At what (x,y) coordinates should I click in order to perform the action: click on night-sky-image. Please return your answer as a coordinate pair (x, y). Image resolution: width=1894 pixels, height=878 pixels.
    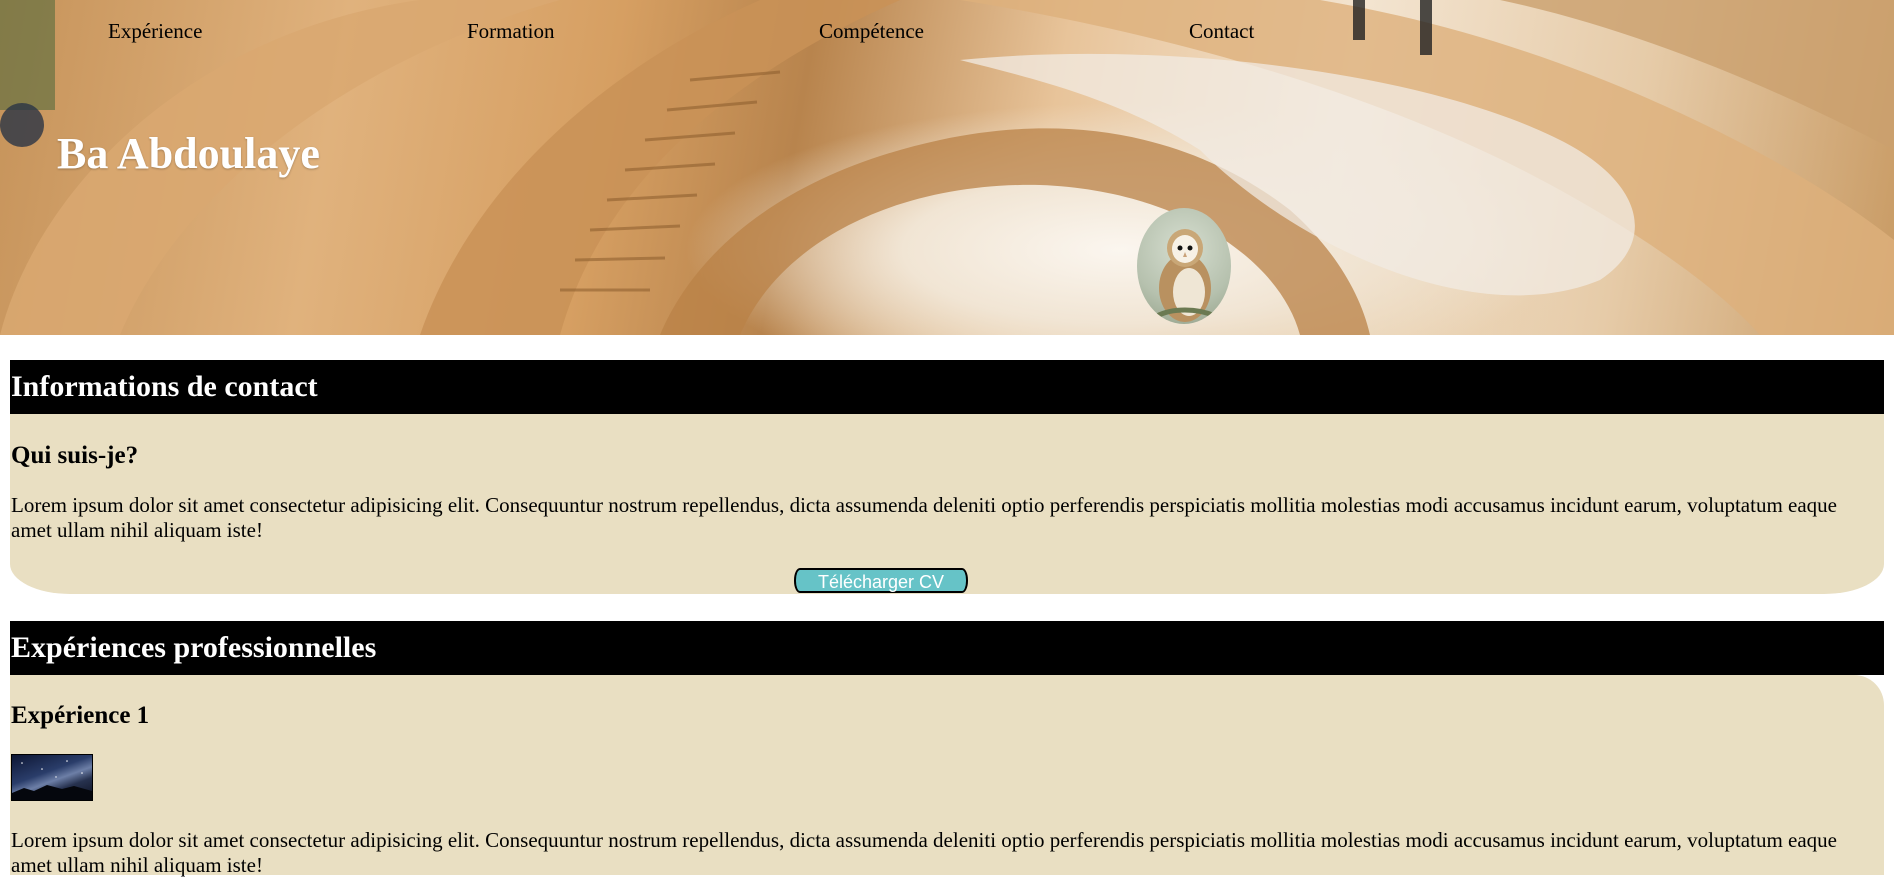
    Looking at the image, I should click on (52, 780).